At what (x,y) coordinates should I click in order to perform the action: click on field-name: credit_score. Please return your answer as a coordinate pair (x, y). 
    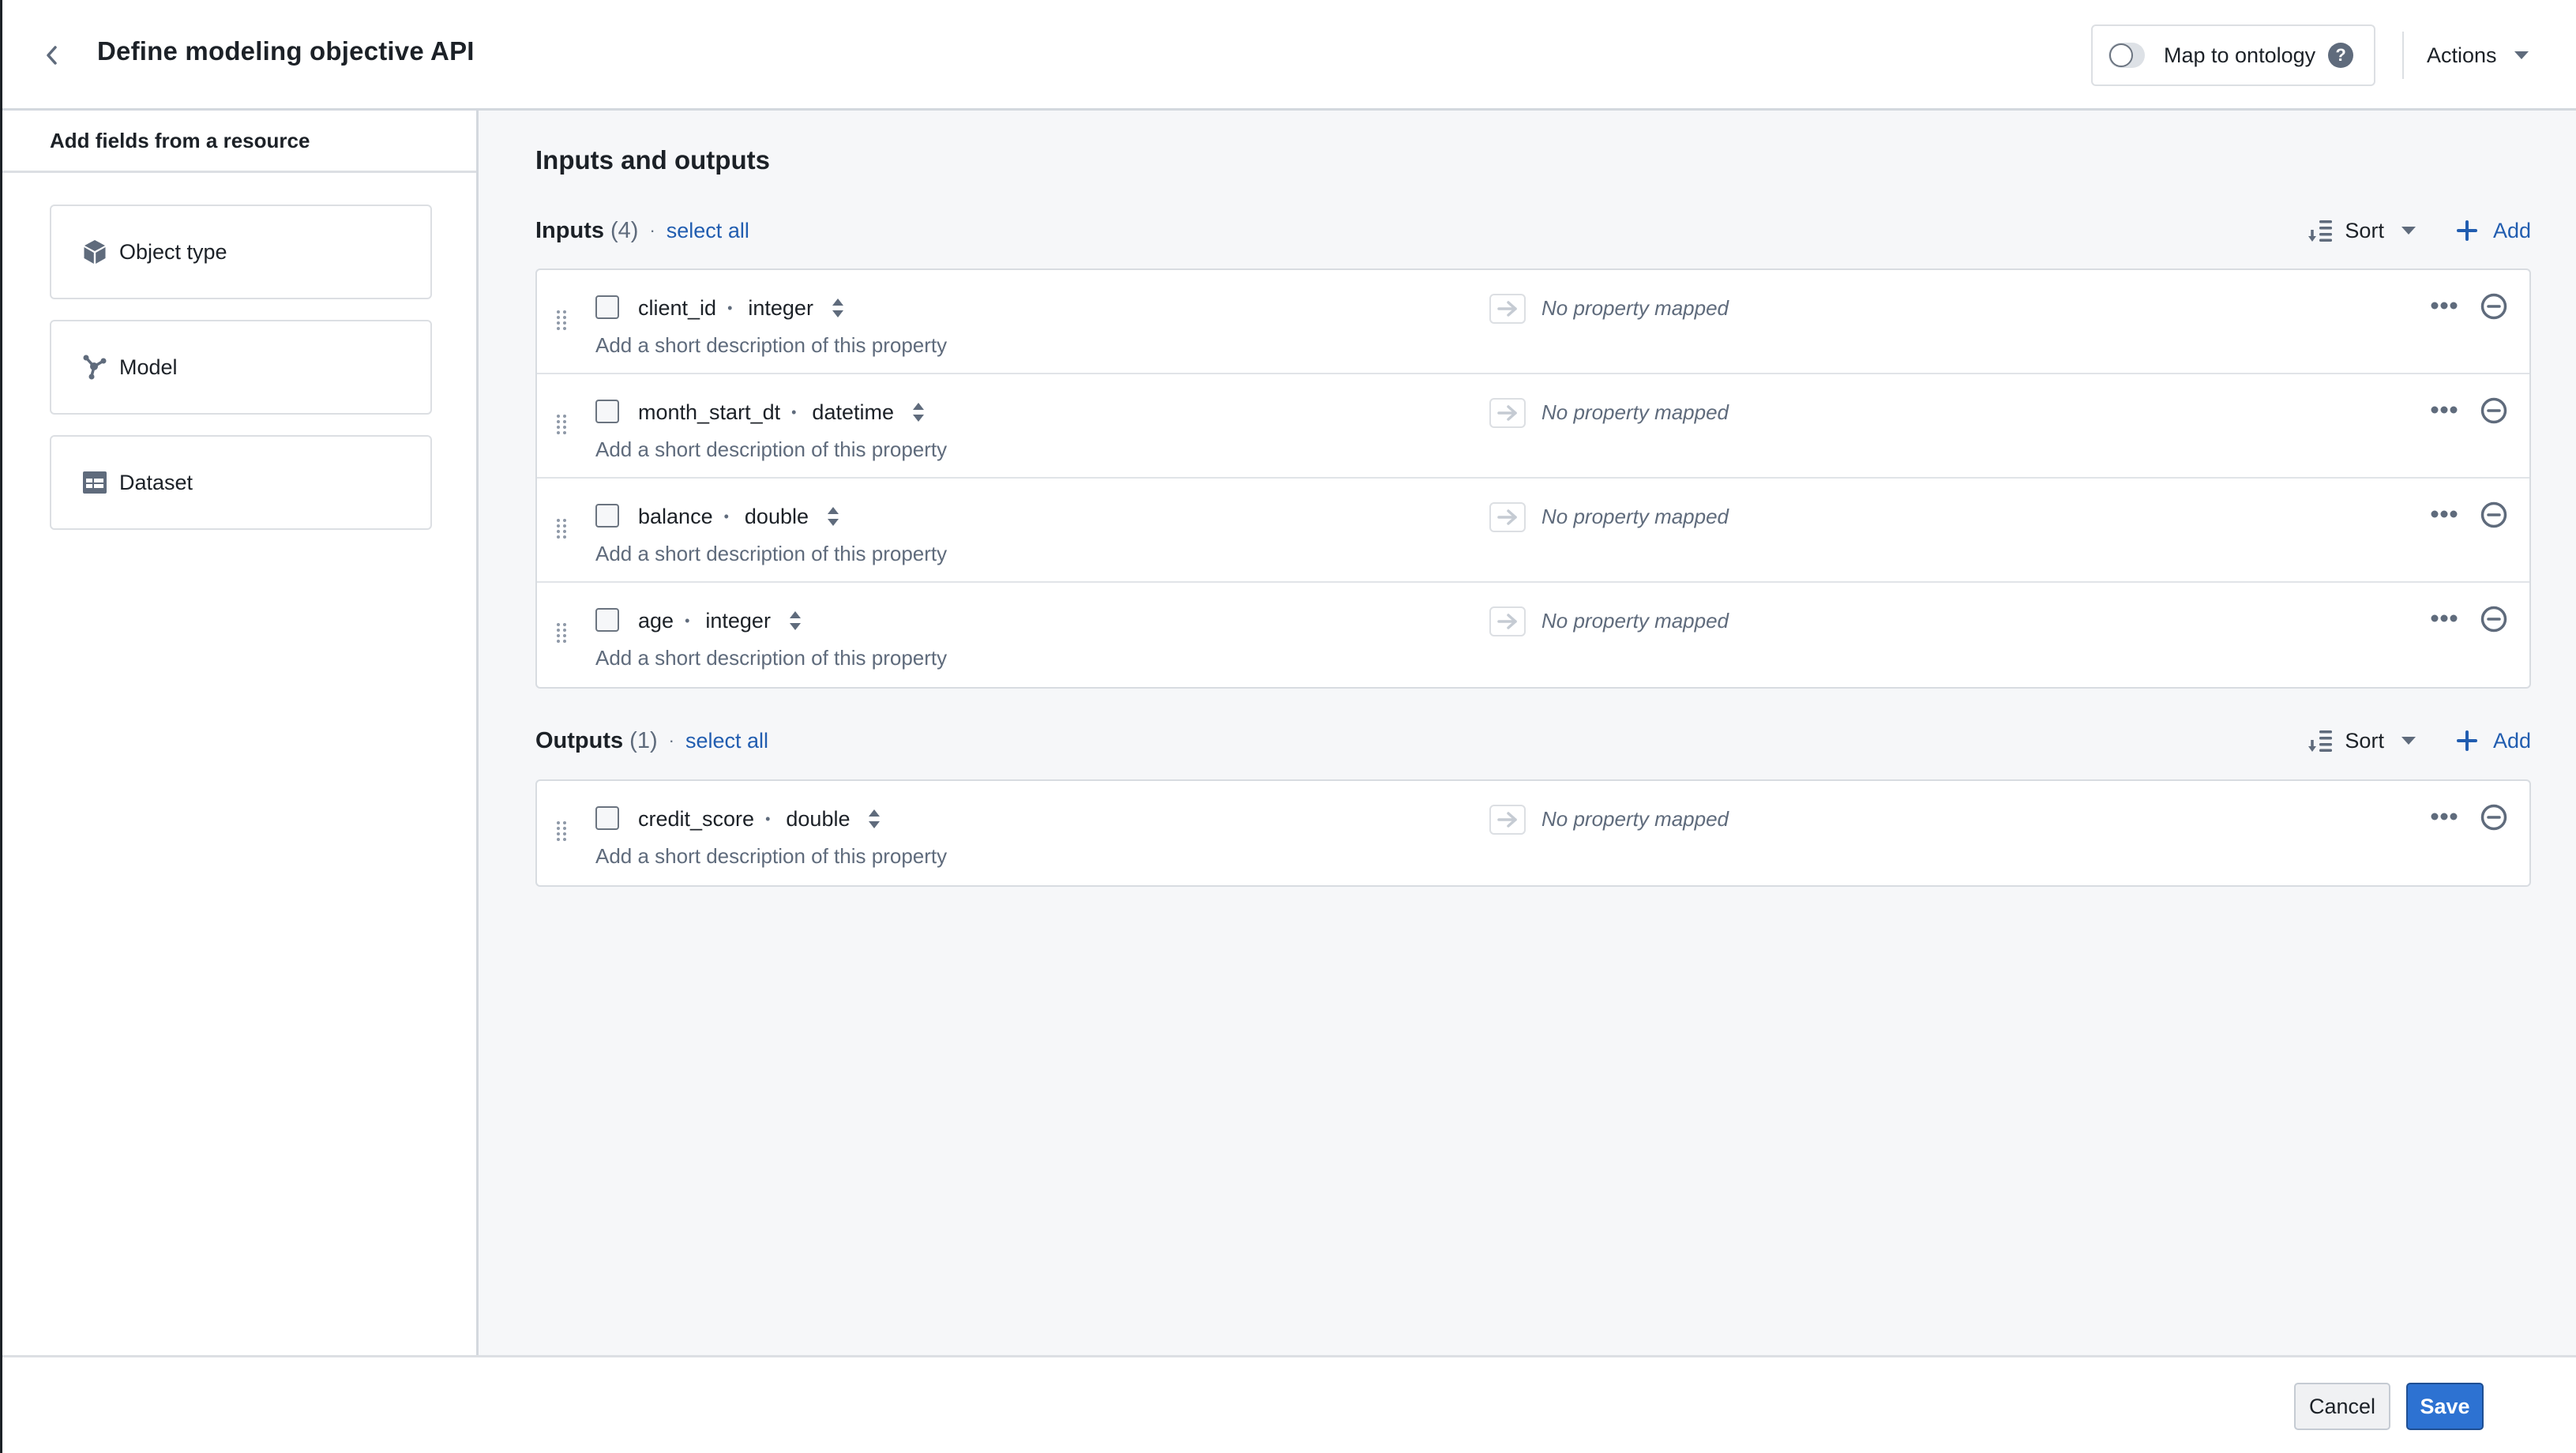
    Looking at the image, I should click on (696, 819).